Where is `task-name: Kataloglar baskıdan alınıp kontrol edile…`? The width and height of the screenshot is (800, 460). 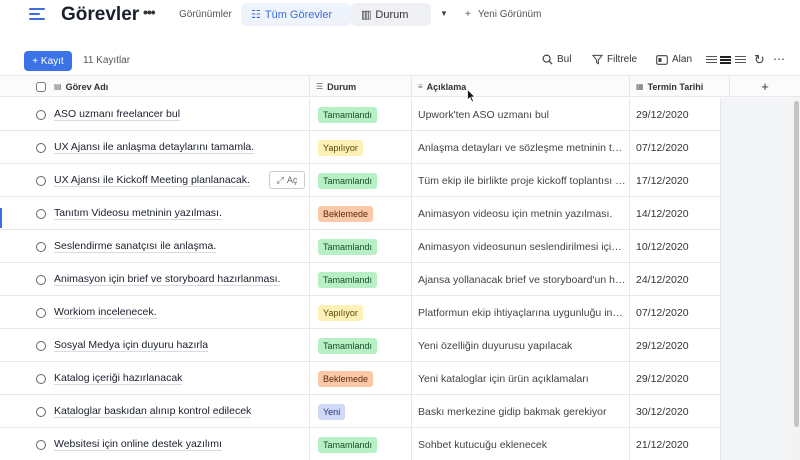 task-name: Kataloglar baskıdan alınıp kontrol edile… is located at coordinates (153, 411).